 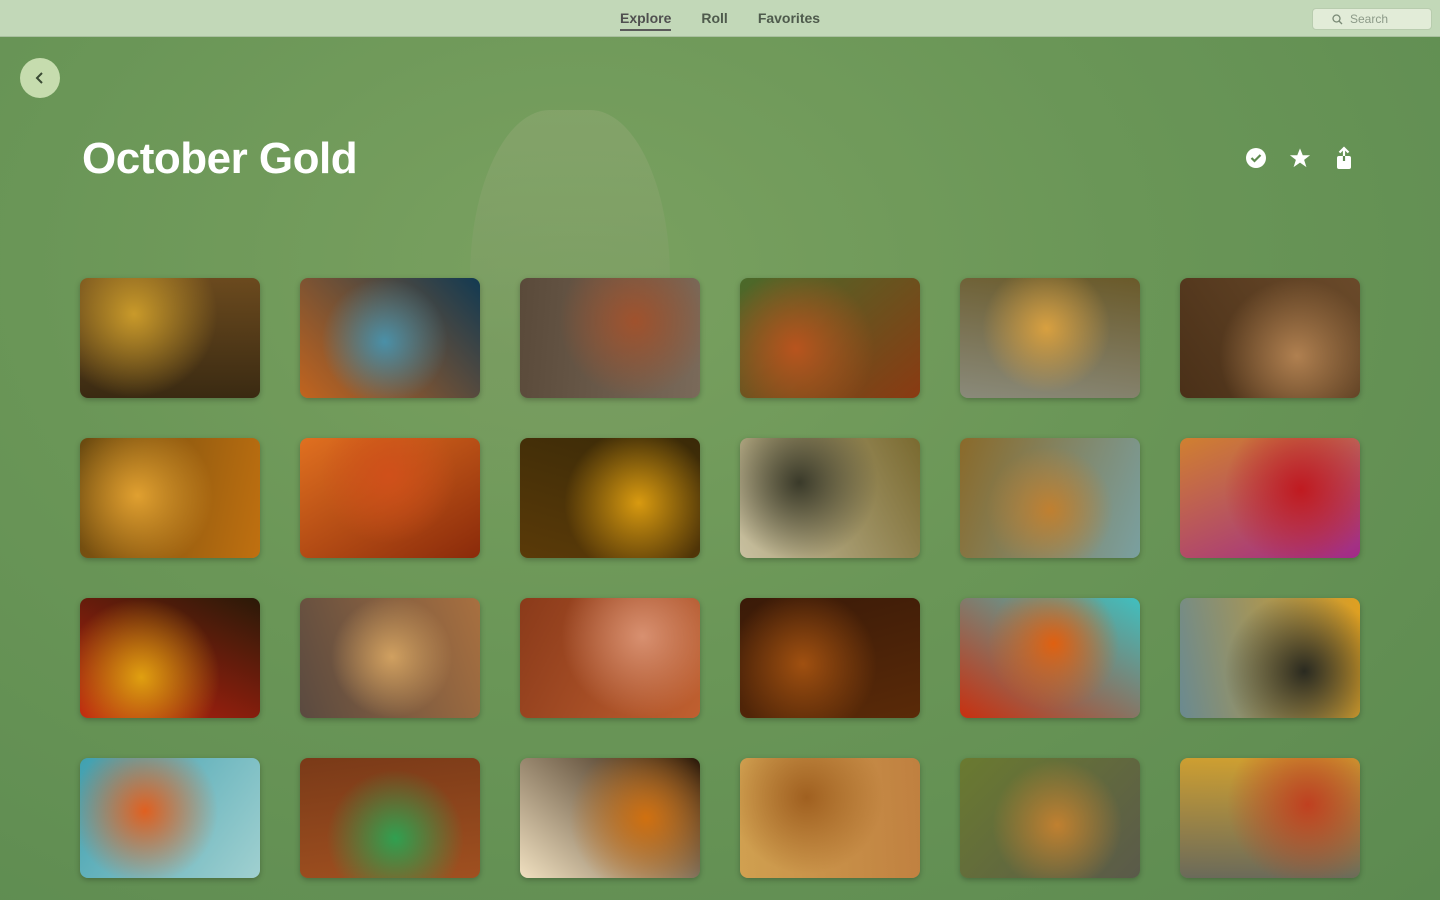 What do you see at coordinates (220, 158) in the screenshot?
I see `album-title: October Gold` at bounding box center [220, 158].